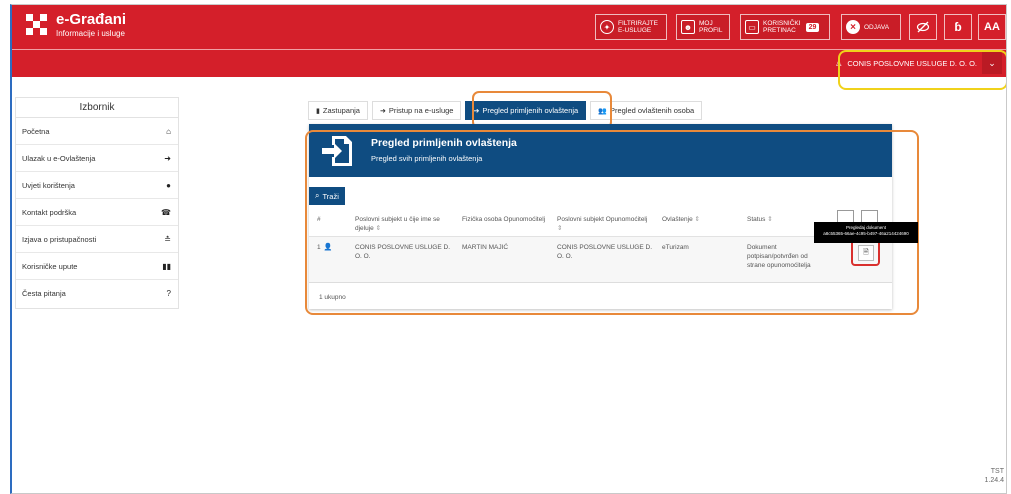 Image resolution: width=1011 pixels, height=494 pixels. What do you see at coordinates (341, 110) in the screenshot?
I see `tab-label: Zastupanja` at bounding box center [341, 110].